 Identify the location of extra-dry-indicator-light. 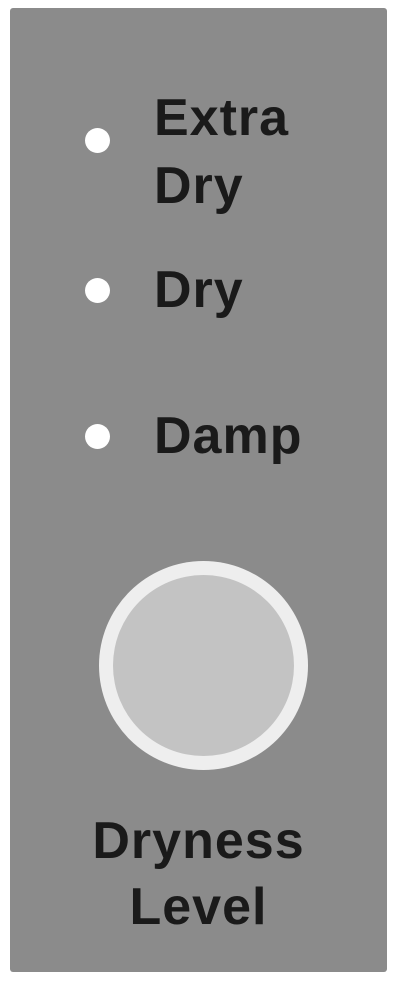
(97, 140).